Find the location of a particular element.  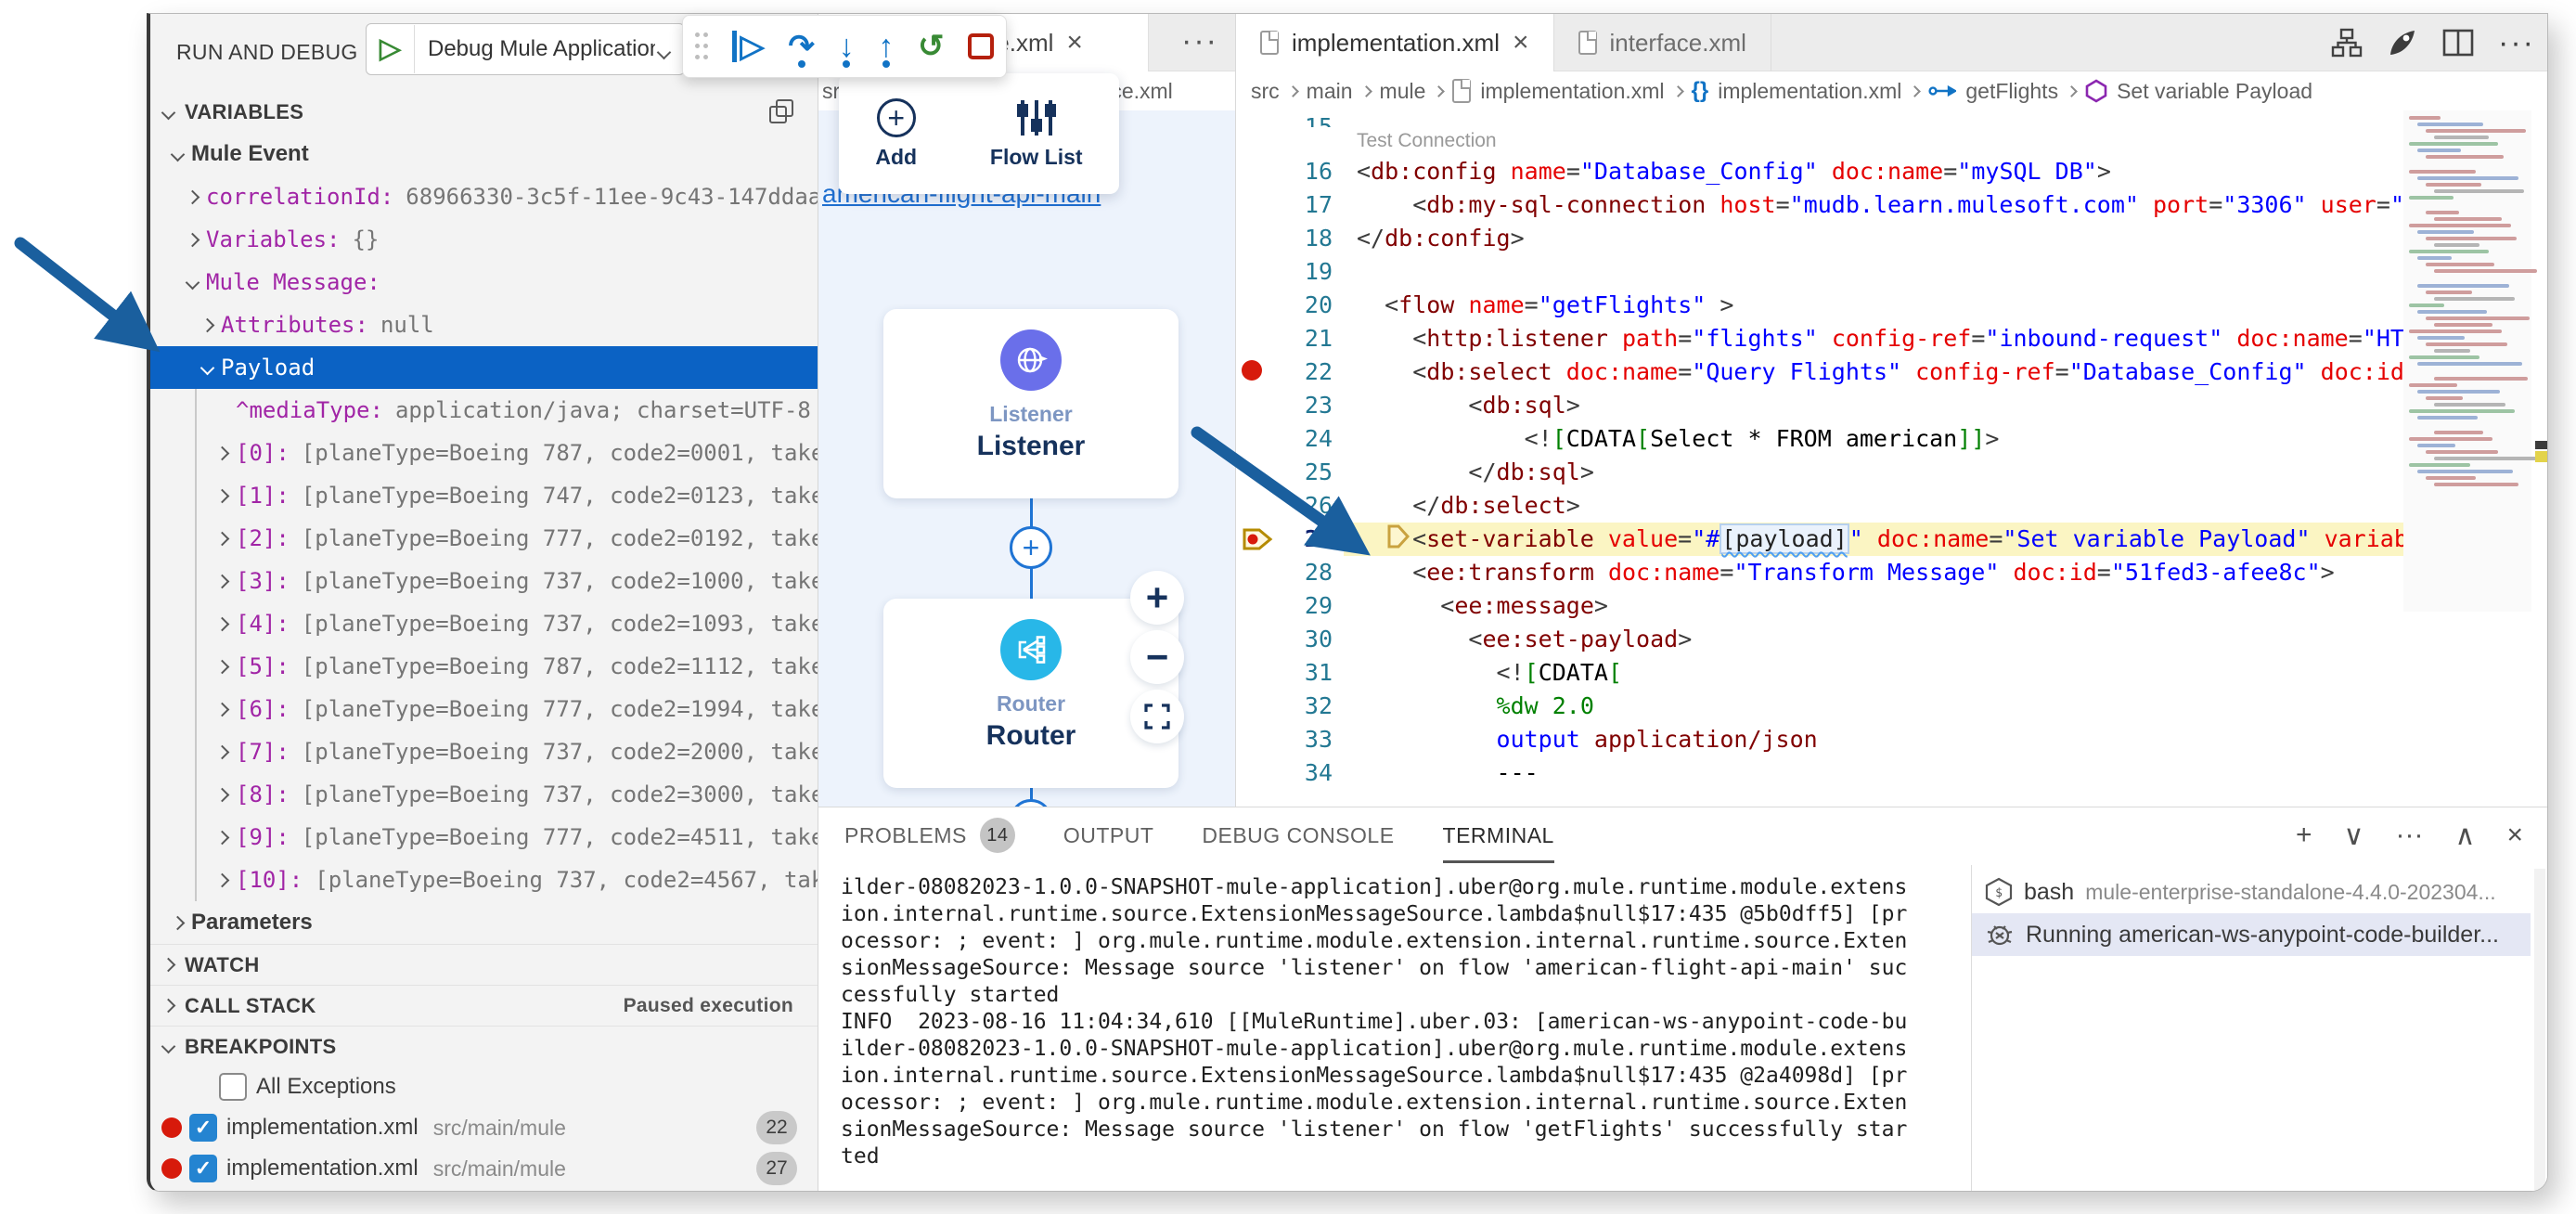

drag-handle-icon is located at coordinates (701, 46).